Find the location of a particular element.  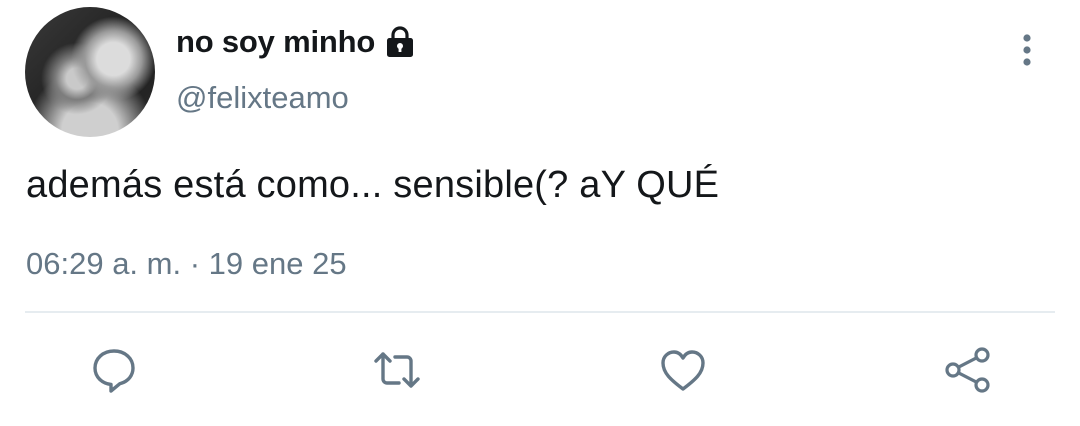

heart-icon is located at coordinates (683, 372).